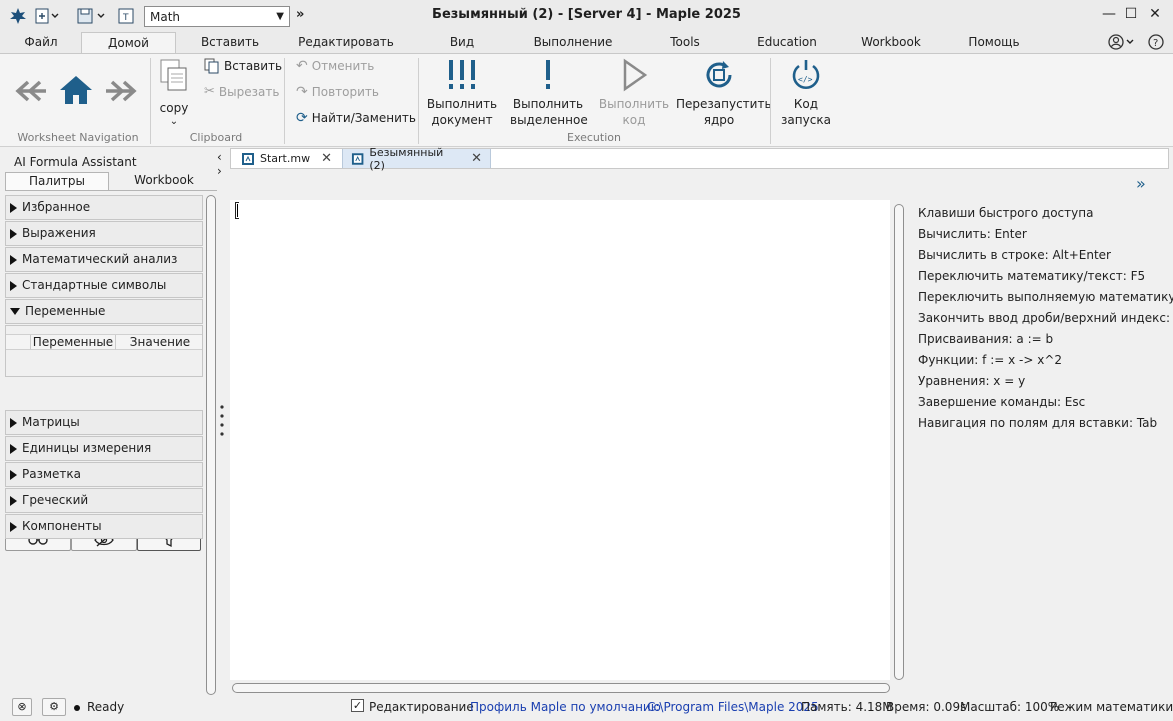 This screenshot has width=1173, height=721. I want to click on palette-favorites: Избранное, so click(104, 207).